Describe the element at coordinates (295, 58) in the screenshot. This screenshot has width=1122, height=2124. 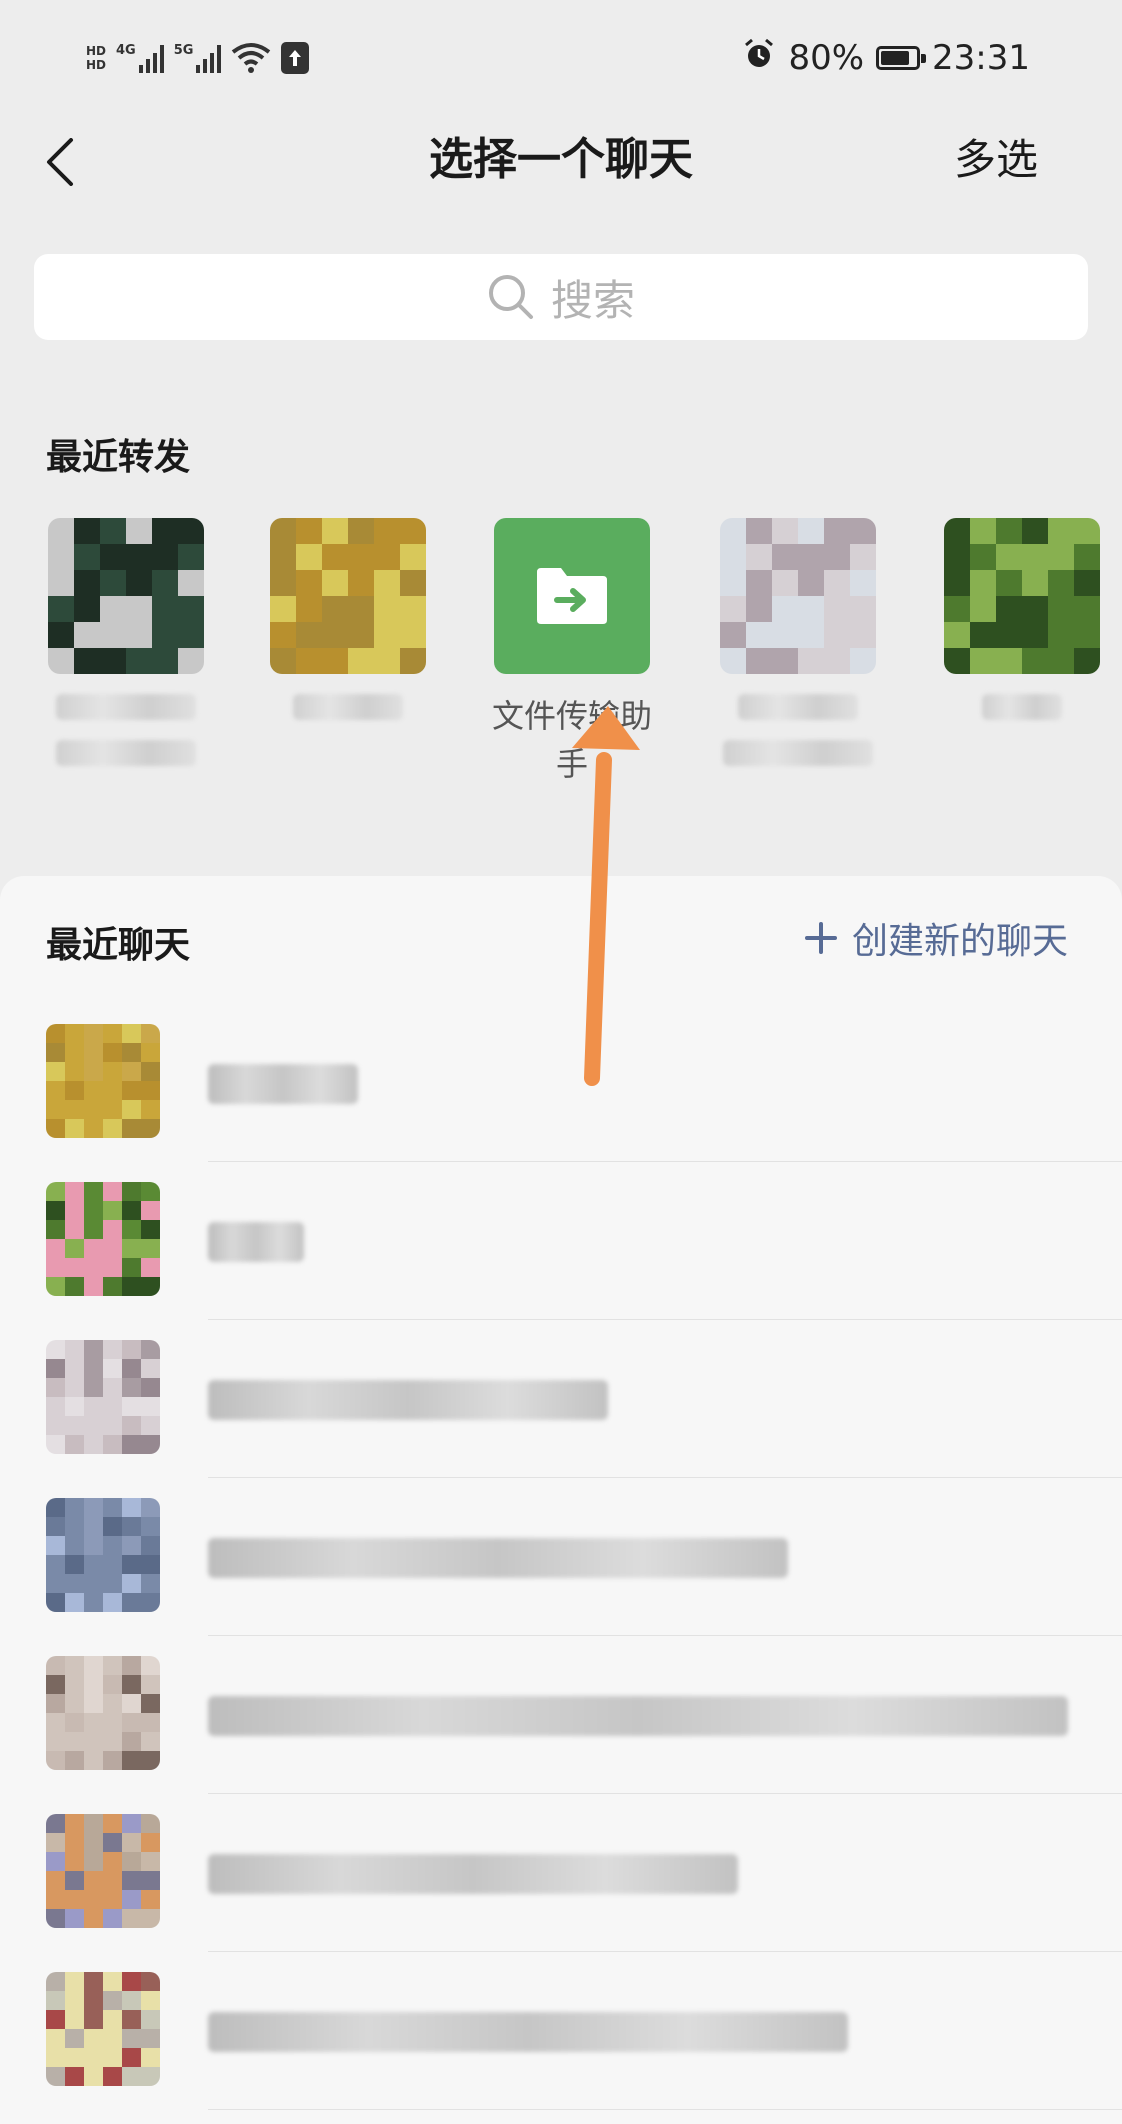
I see `upload-icon` at that location.